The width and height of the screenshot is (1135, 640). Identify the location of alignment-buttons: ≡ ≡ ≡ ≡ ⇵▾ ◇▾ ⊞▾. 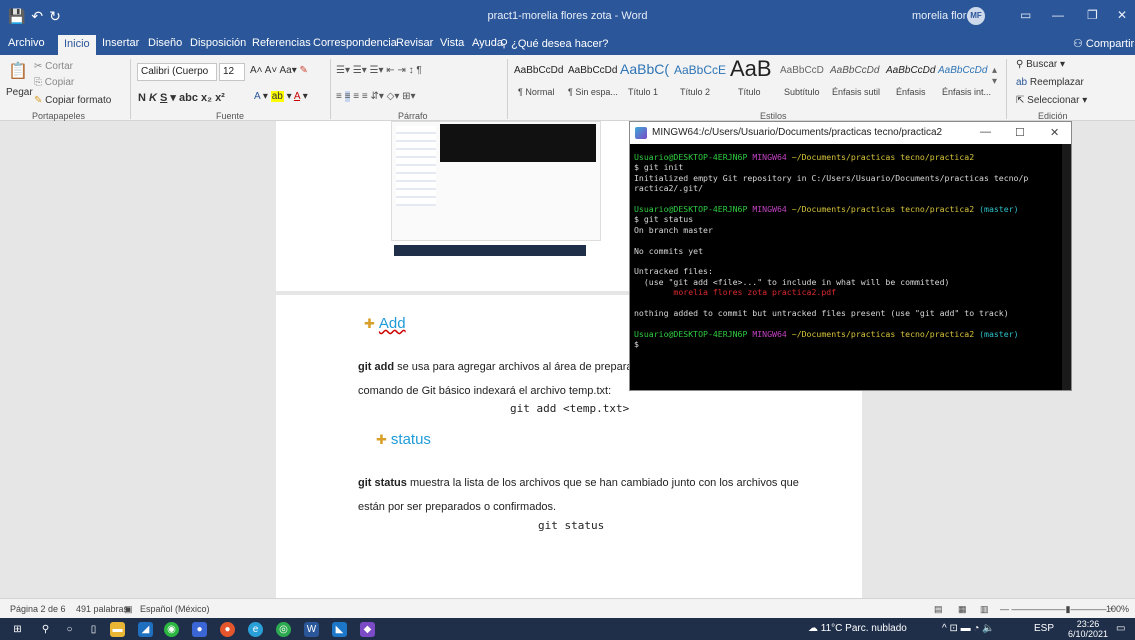
(376, 96).